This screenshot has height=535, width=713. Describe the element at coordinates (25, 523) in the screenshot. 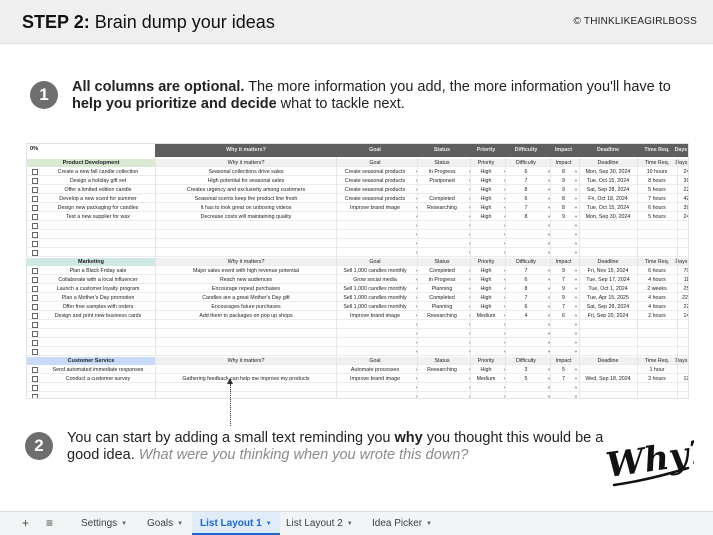

I see `plus-icon: +` at that location.